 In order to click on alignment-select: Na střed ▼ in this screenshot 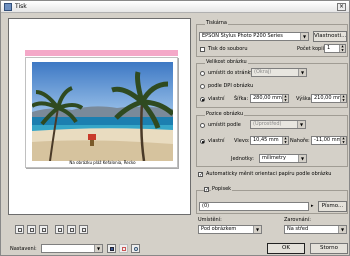, I will do `click(315, 229)`.